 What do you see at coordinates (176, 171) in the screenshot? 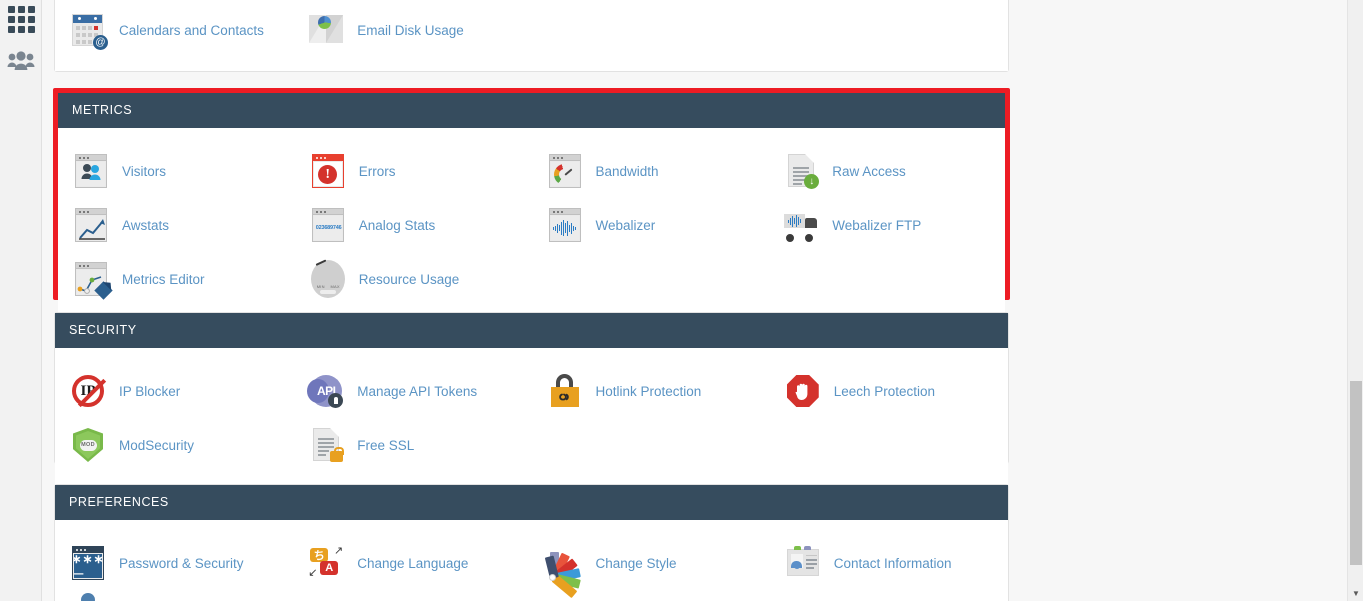
I see `app-item-visitors: Visitors` at bounding box center [176, 171].